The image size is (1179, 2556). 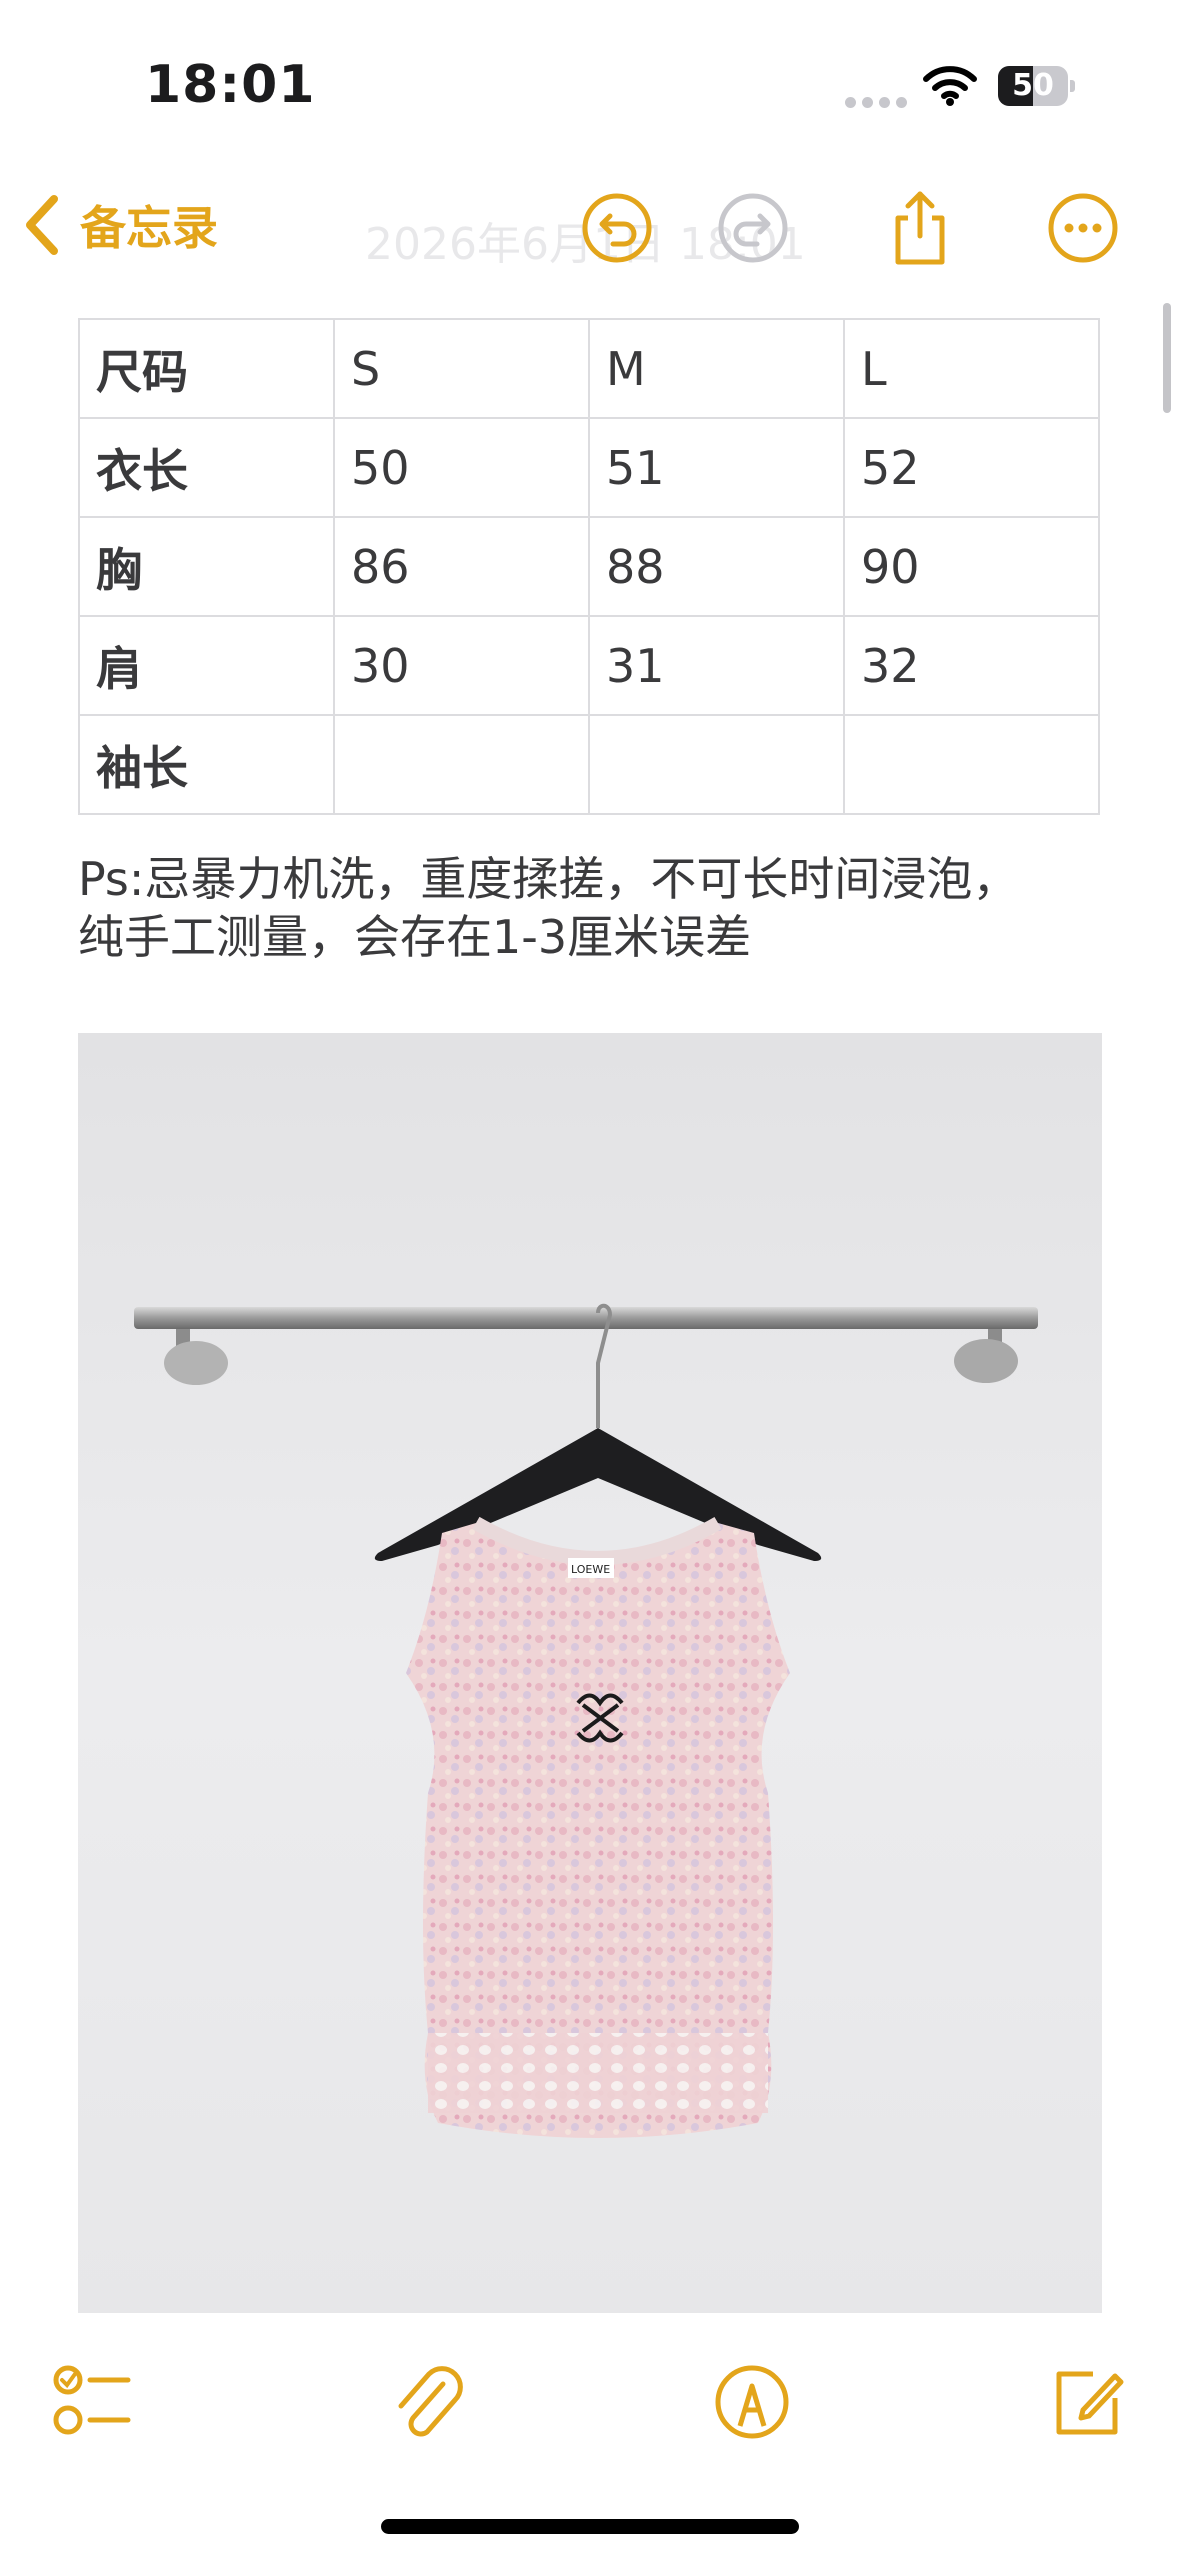 I want to click on share-icon, so click(x=920, y=228).